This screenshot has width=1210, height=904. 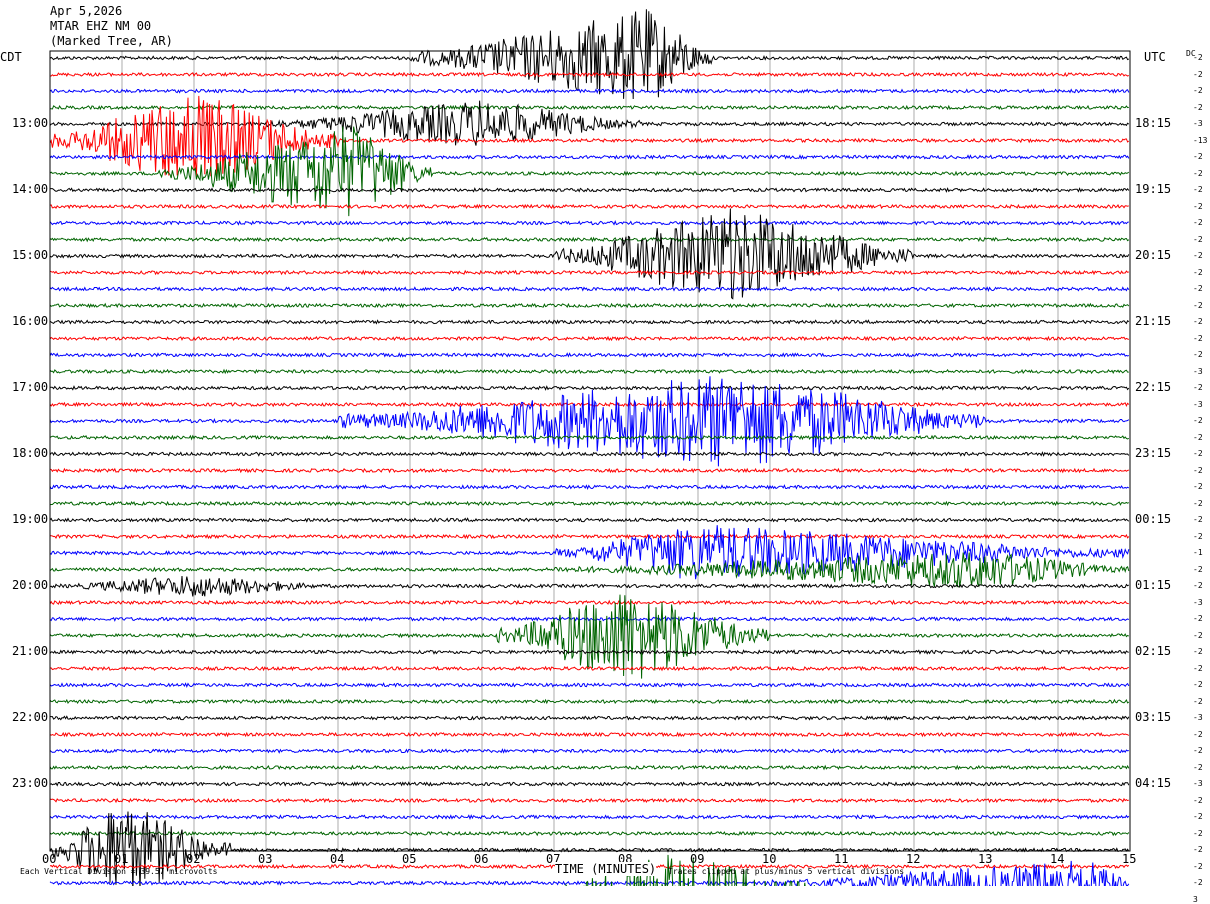 I want to click on left-time-label: 21:00, so click(x=30, y=651).